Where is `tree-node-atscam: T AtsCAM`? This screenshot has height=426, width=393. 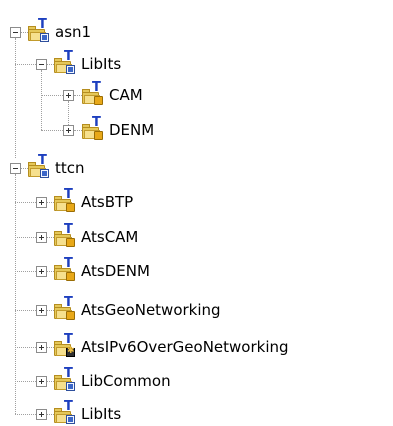 tree-node-atscam: T AtsCAM is located at coordinates (96, 236).